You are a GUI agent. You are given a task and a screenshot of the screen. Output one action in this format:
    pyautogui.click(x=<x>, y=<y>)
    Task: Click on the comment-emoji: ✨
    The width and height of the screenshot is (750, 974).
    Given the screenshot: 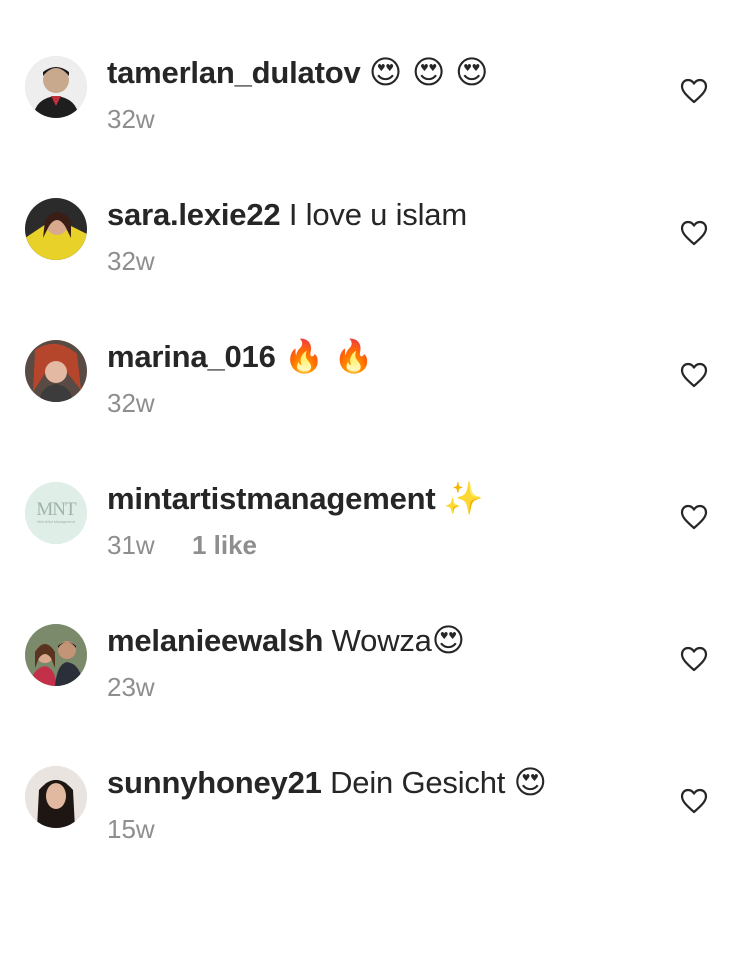 What is the action you would take?
    pyautogui.click(x=463, y=498)
    